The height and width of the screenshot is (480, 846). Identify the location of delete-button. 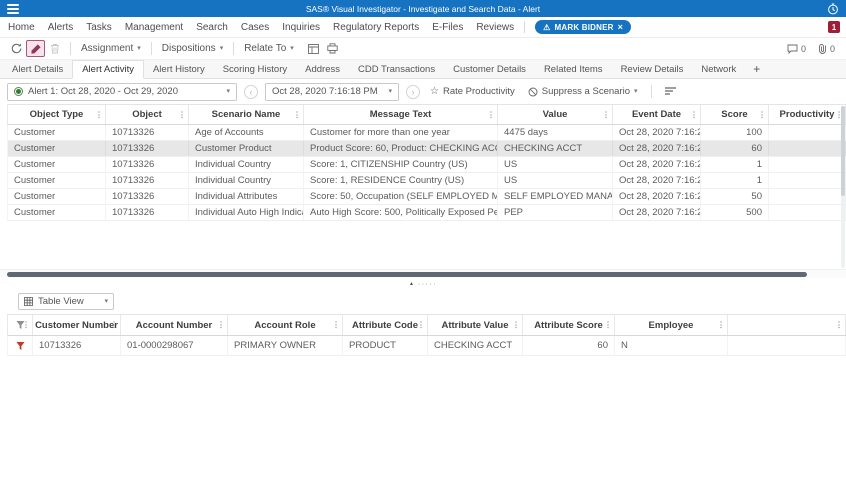
(54, 48).